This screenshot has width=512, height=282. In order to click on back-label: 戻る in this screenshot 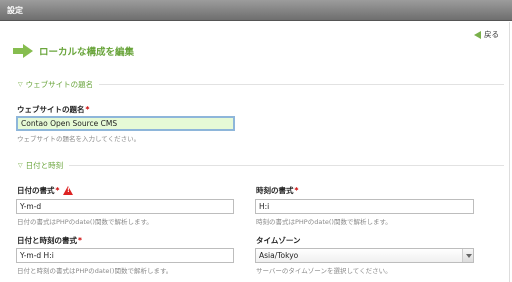, I will do `click(491, 34)`.